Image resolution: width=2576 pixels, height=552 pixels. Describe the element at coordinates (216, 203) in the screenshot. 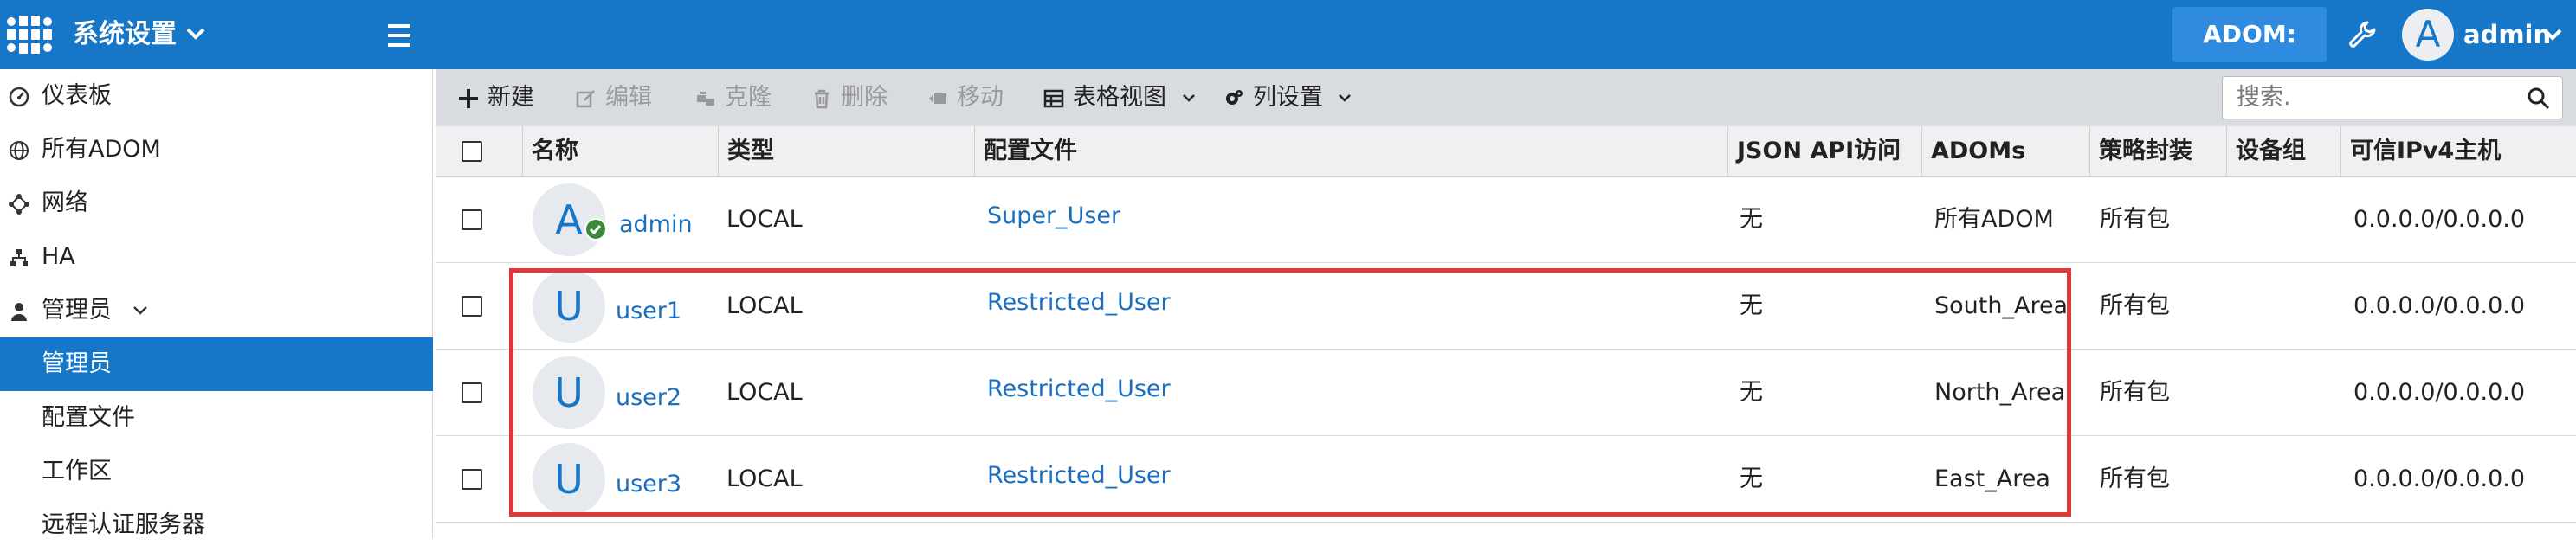

I see `sidebar-item-network: 网络` at that location.